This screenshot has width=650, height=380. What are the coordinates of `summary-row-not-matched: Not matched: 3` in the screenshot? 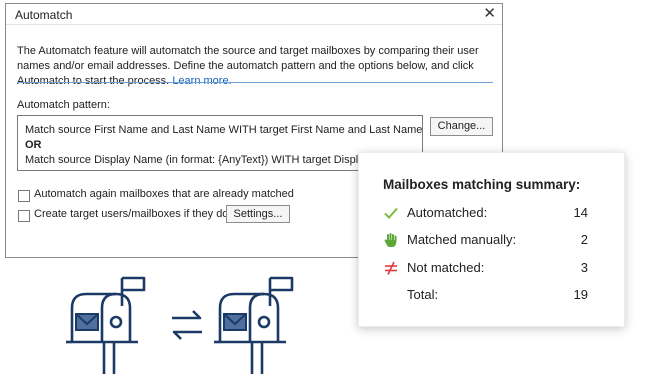 It's located at (491, 268).